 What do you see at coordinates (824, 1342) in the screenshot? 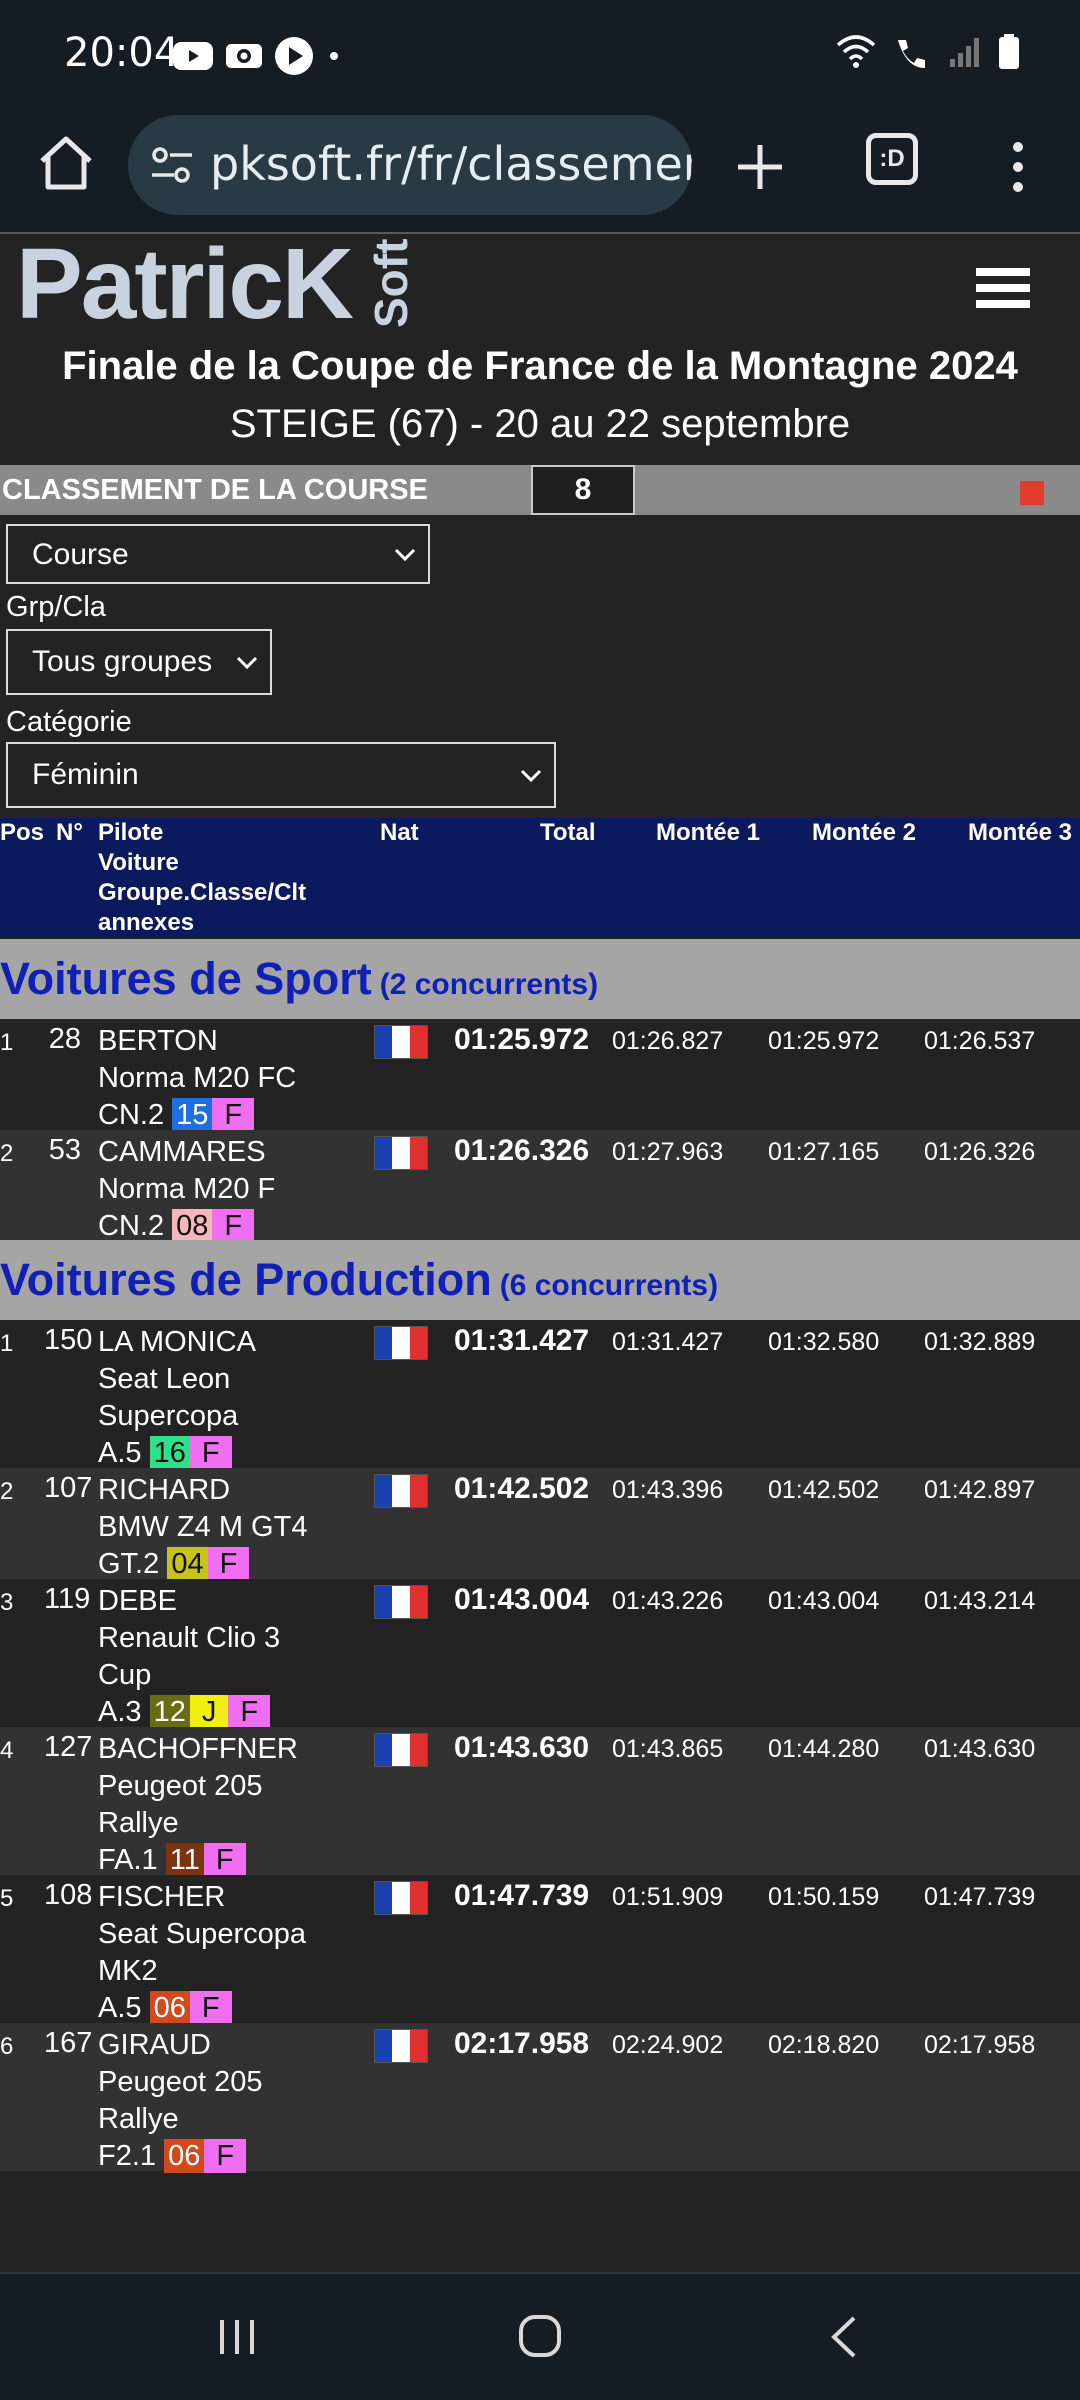
I see `row-m2: 01:32.580` at bounding box center [824, 1342].